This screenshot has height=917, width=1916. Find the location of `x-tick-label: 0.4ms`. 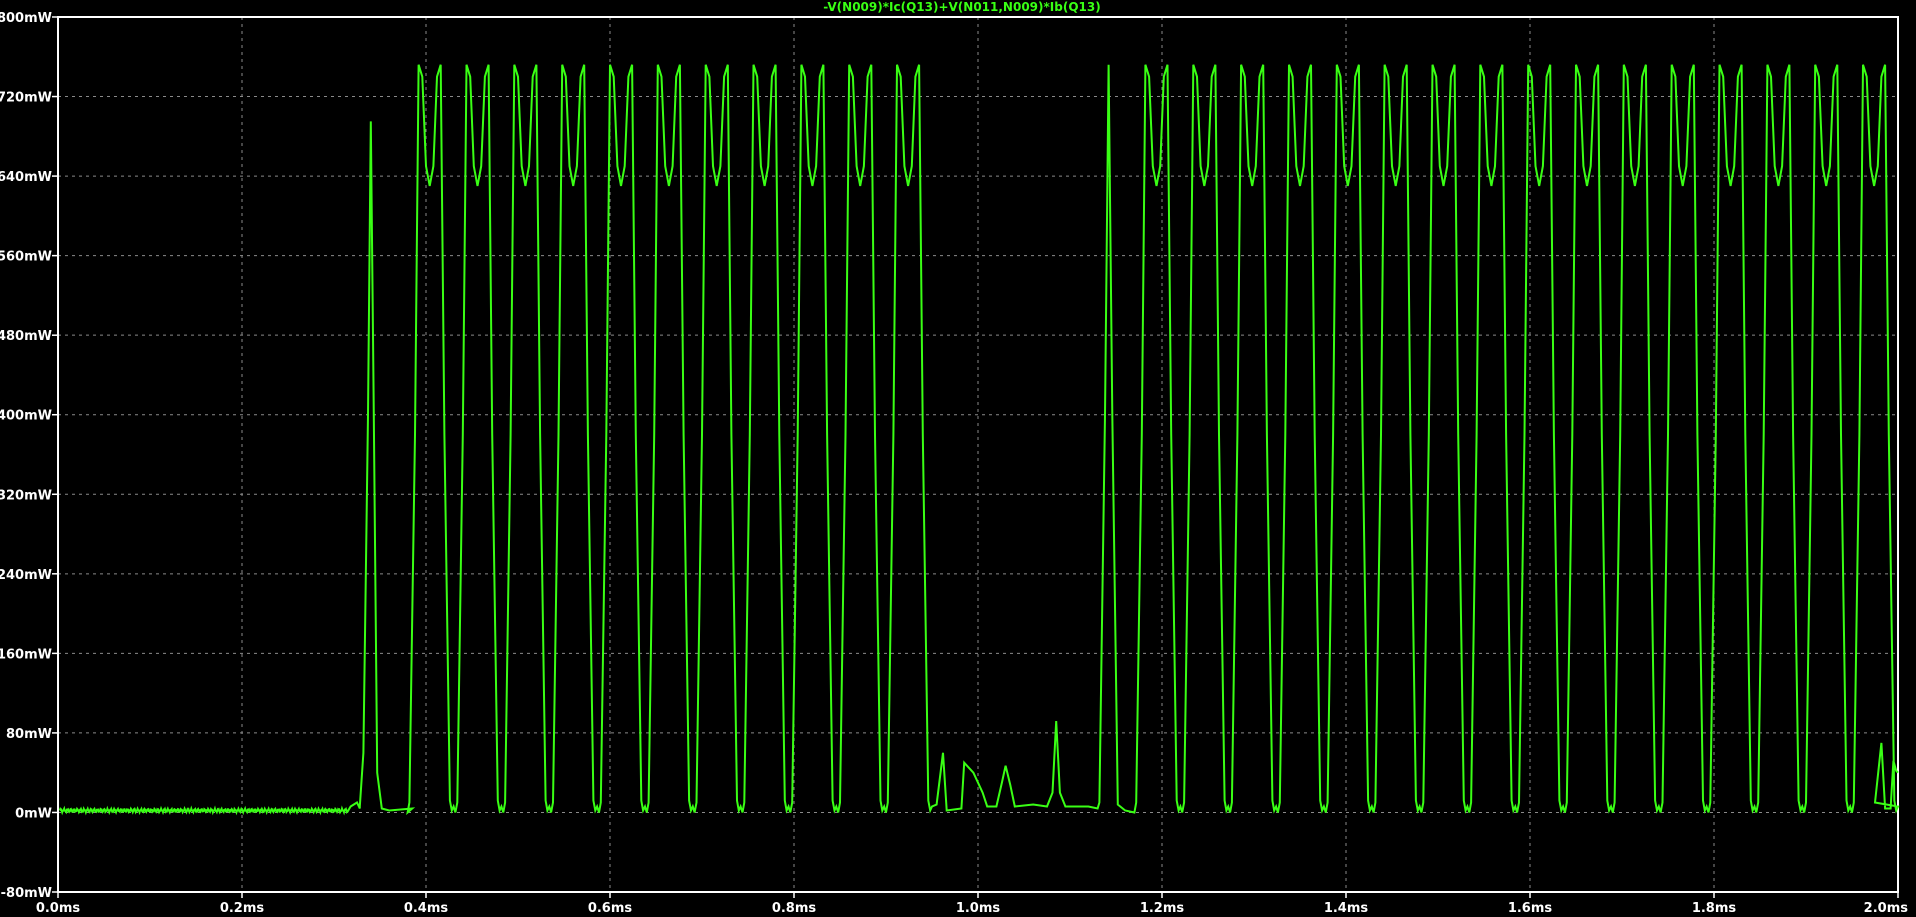

x-tick-label: 0.4ms is located at coordinates (426, 908).